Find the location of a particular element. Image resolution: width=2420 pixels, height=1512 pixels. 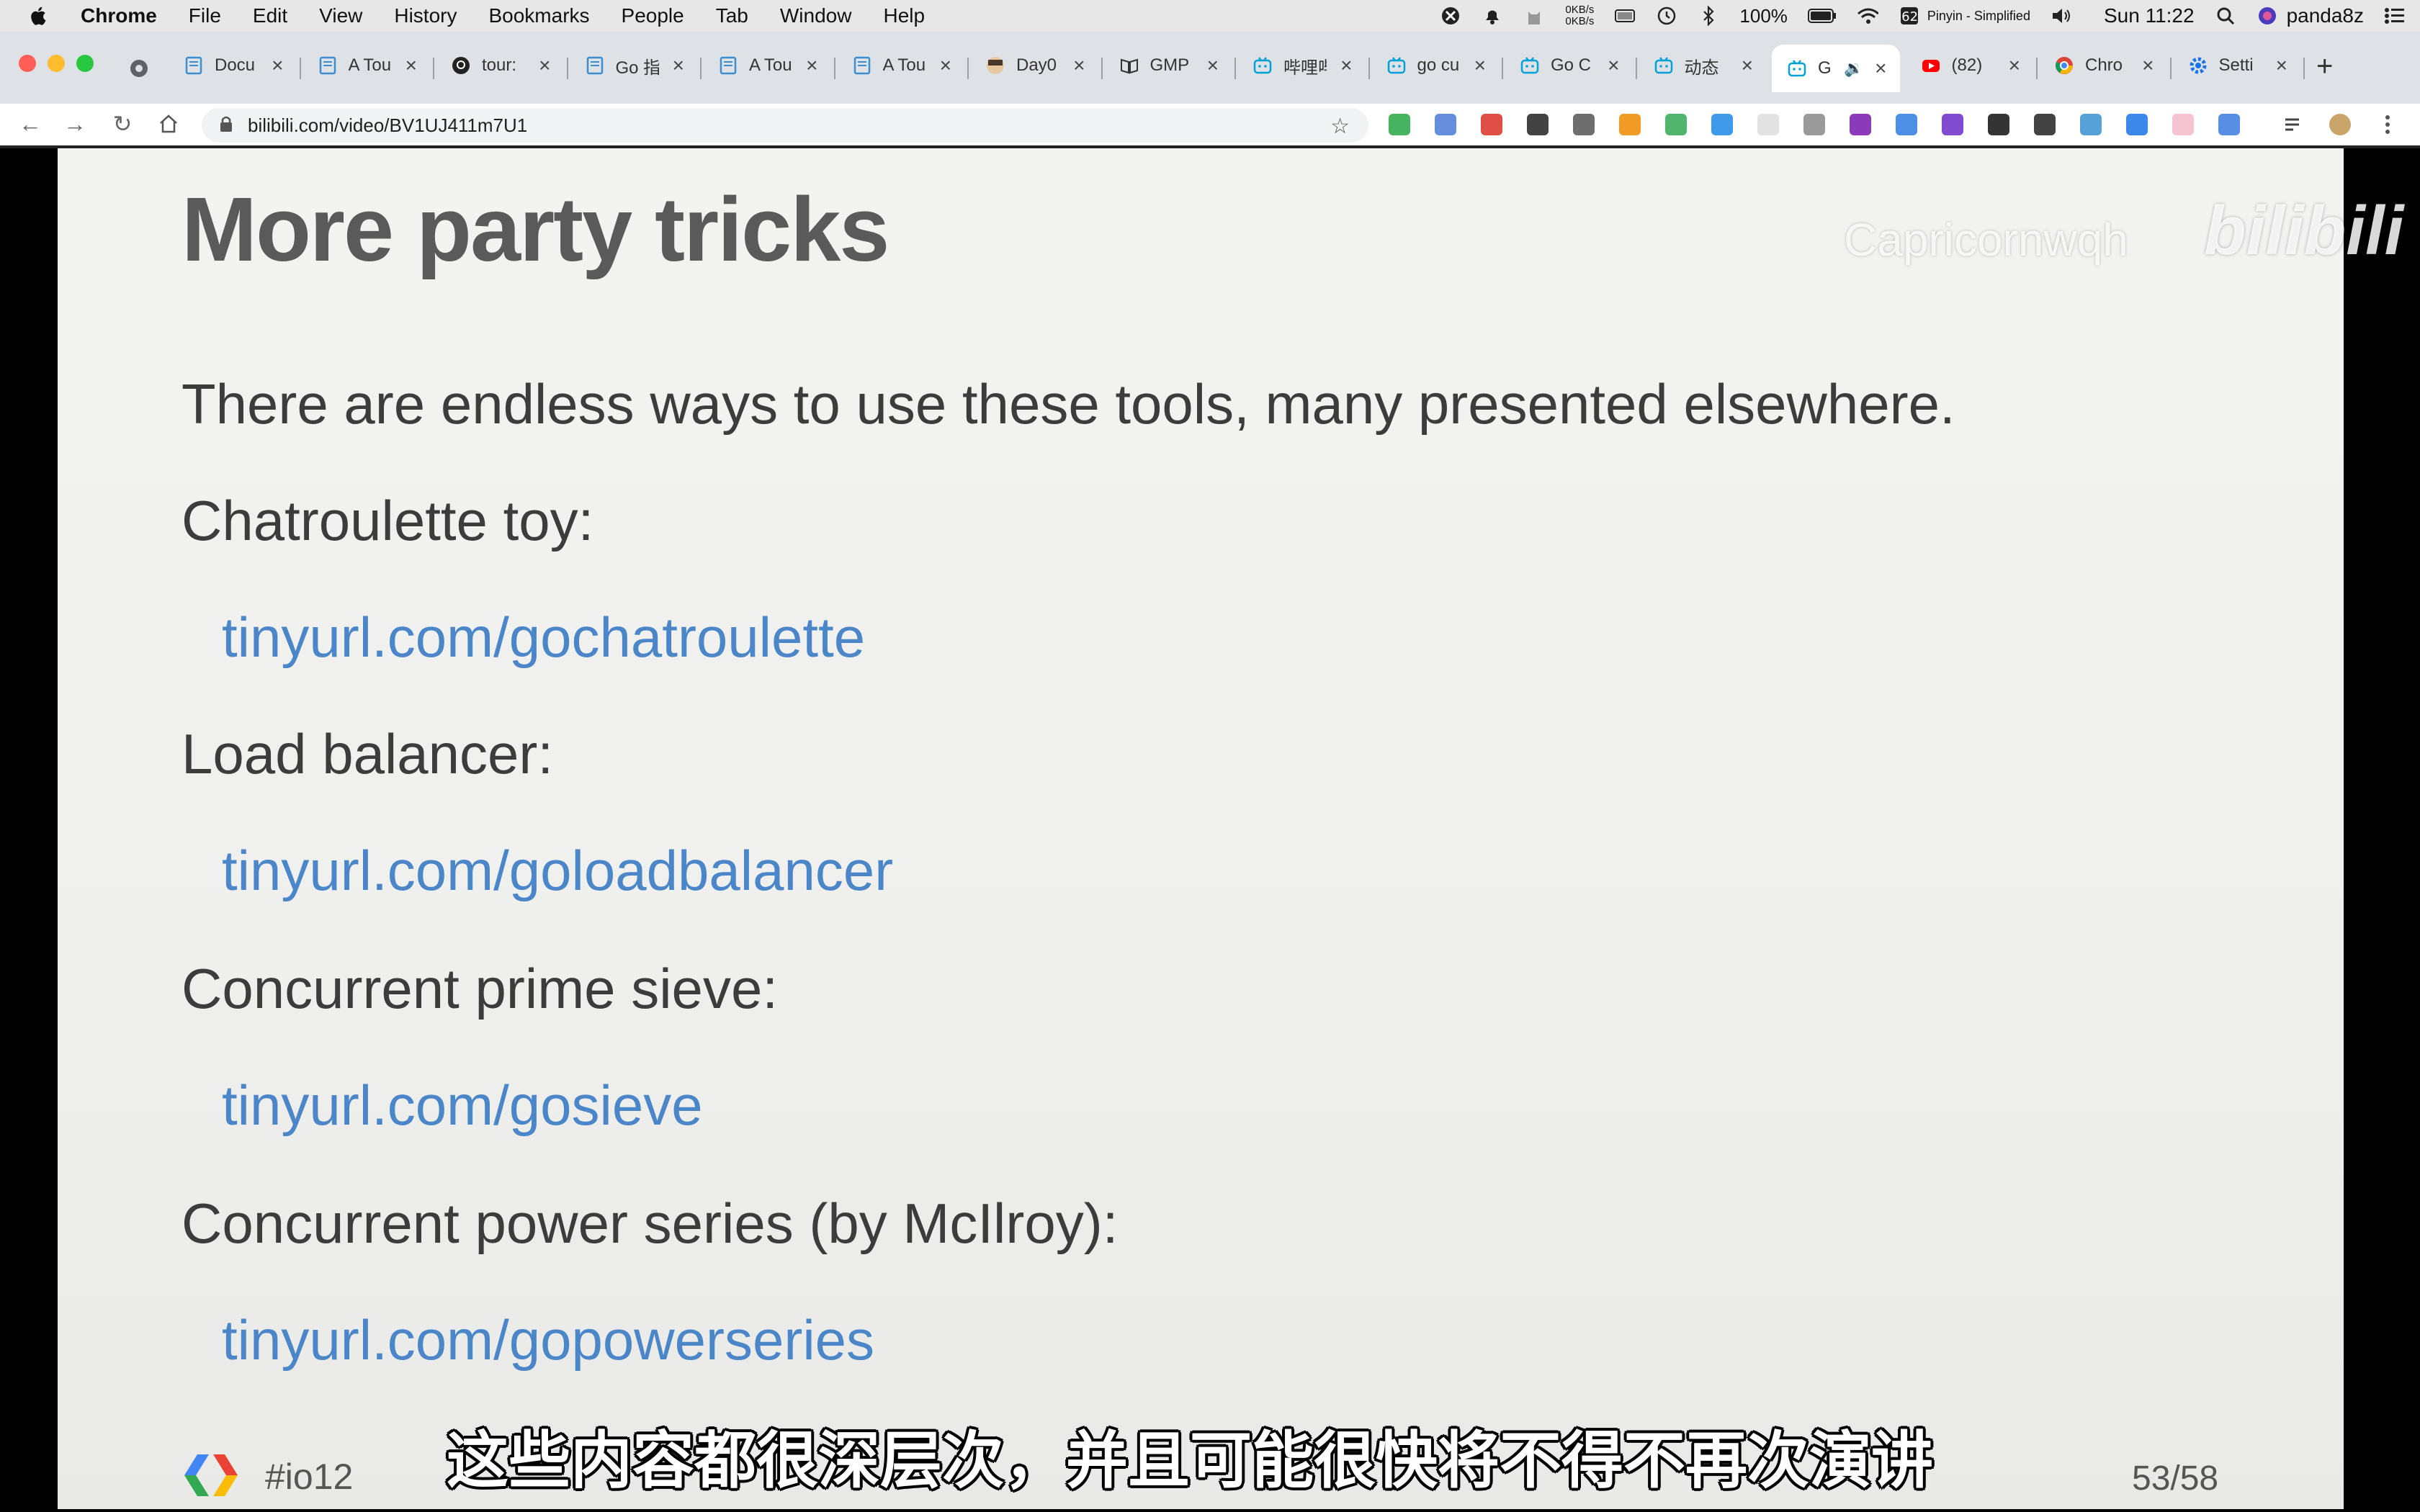

back-button: ← is located at coordinates (30, 123).